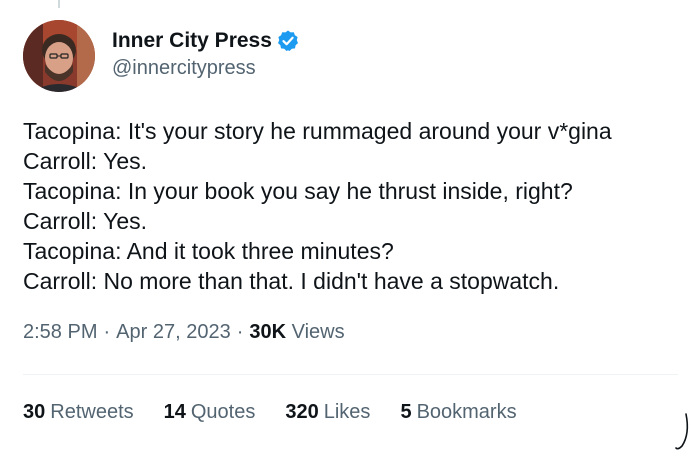 This screenshot has width=691, height=463. Describe the element at coordinates (59, 4) in the screenshot. I see `decorative-tick` at that location.